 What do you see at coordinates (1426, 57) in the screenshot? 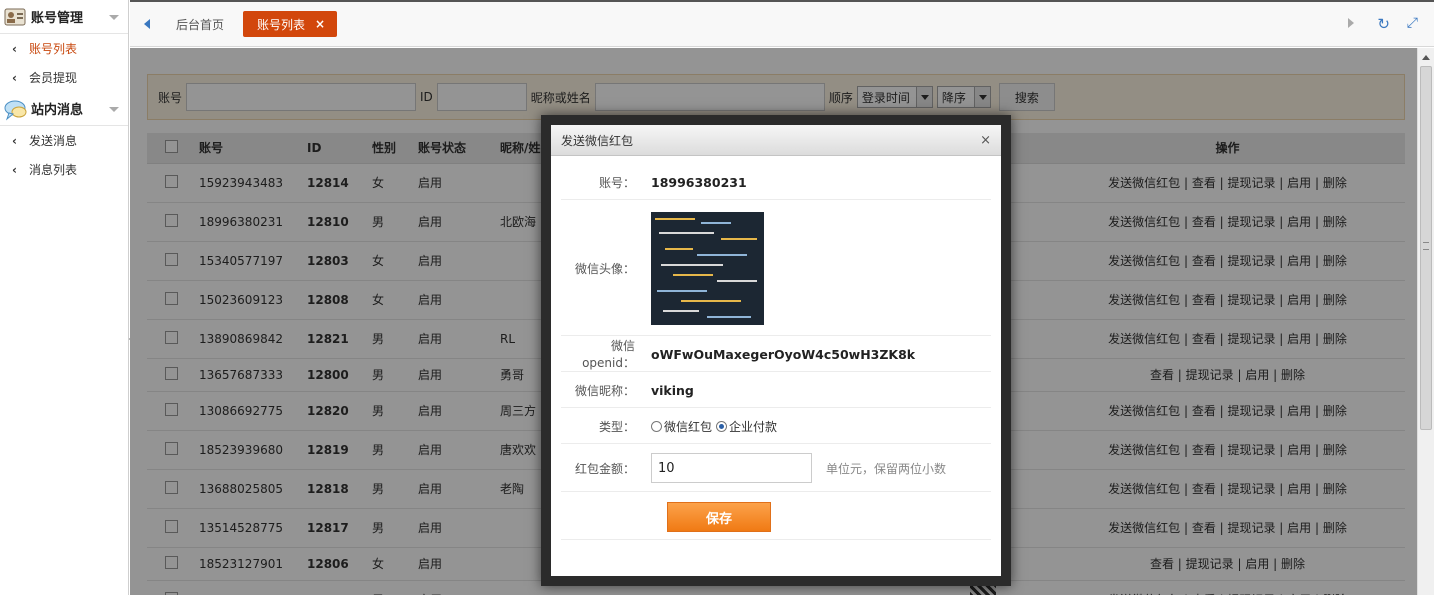
I see `scroll-up-icon` at bounding box center [1426, 57].